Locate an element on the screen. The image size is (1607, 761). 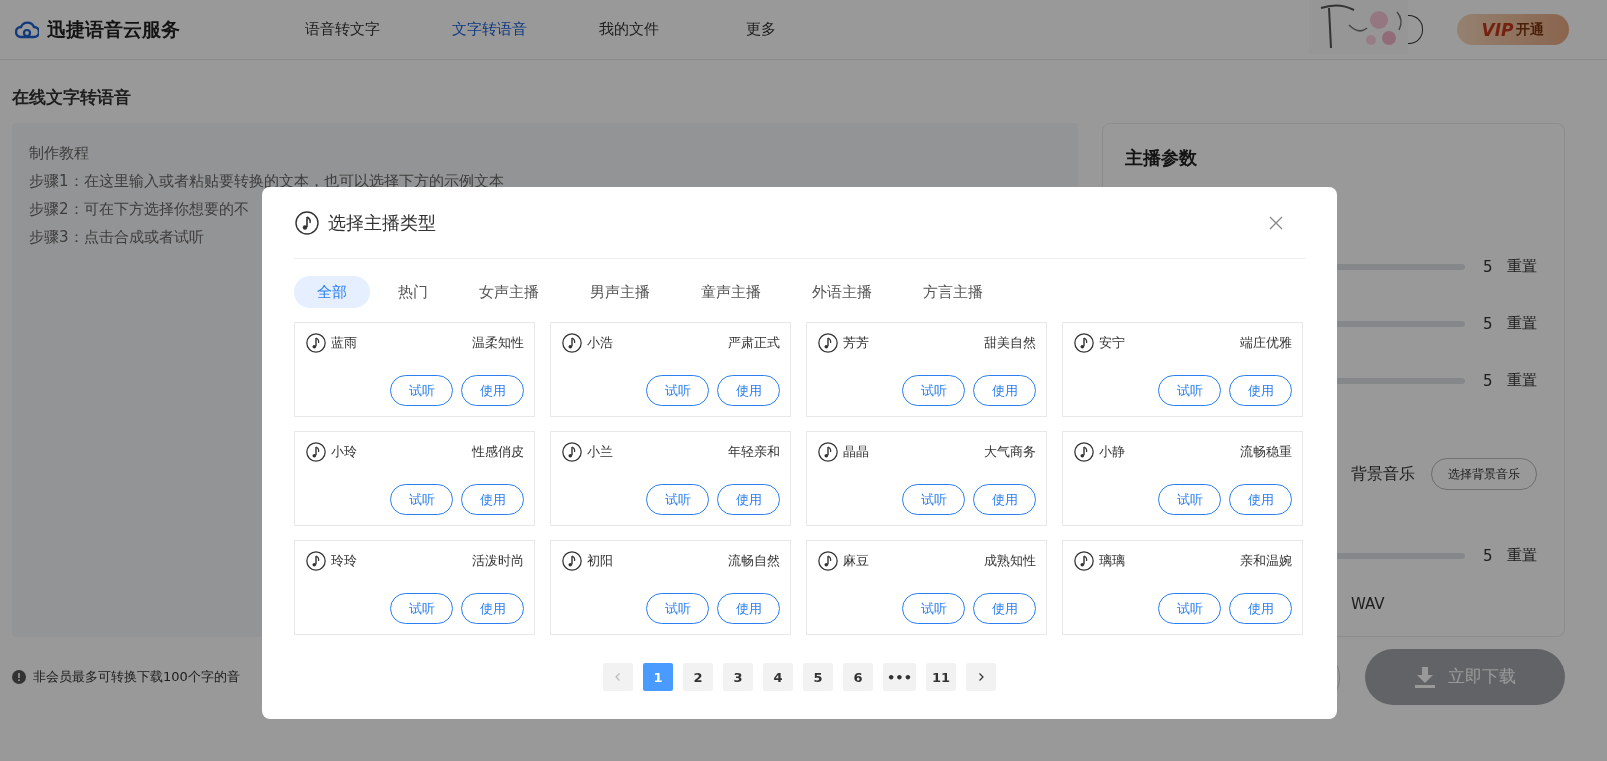
voice-style: 端庄优雅 is located at coordinates (1266, 343).